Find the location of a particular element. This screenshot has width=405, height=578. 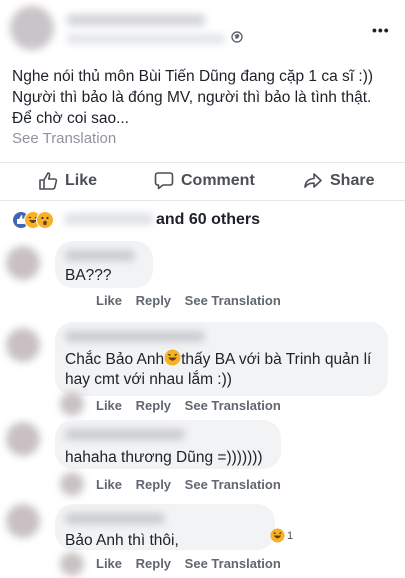

post-timestamp is located at coordinates (146, 39).